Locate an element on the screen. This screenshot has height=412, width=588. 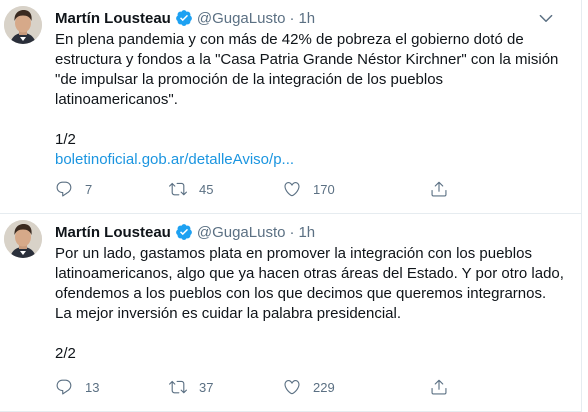
like-count: 170 is located at coordinates (324, 189).